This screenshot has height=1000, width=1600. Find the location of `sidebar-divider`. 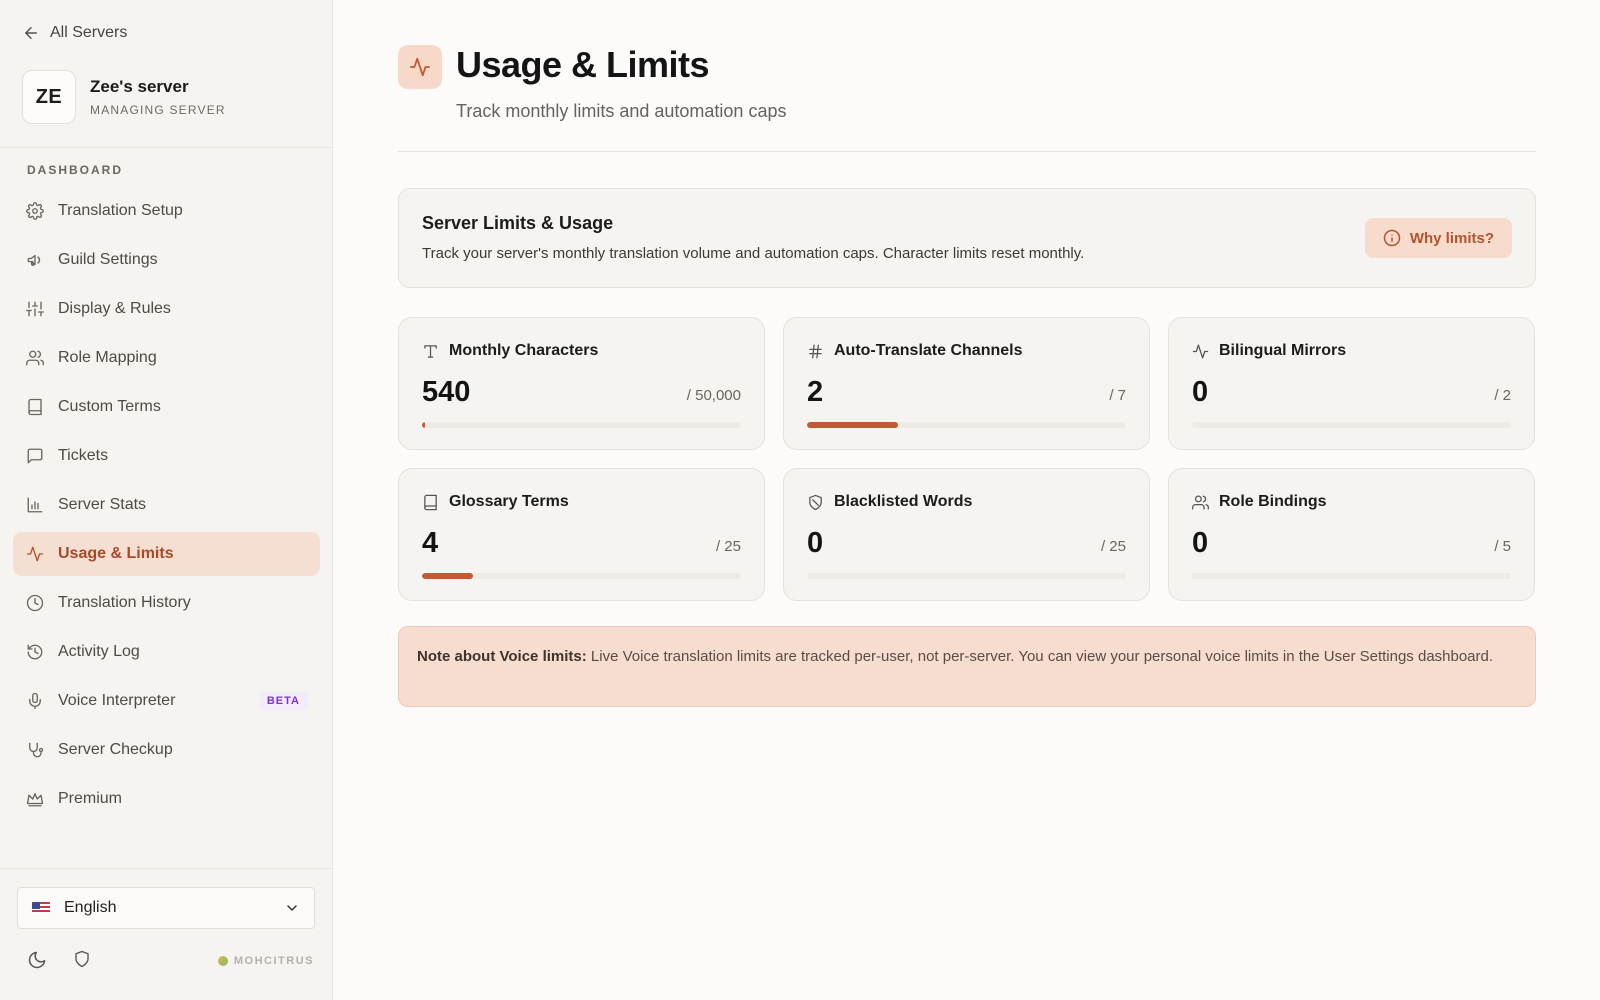

sidebar-divider is located at coordinates (166, 147).